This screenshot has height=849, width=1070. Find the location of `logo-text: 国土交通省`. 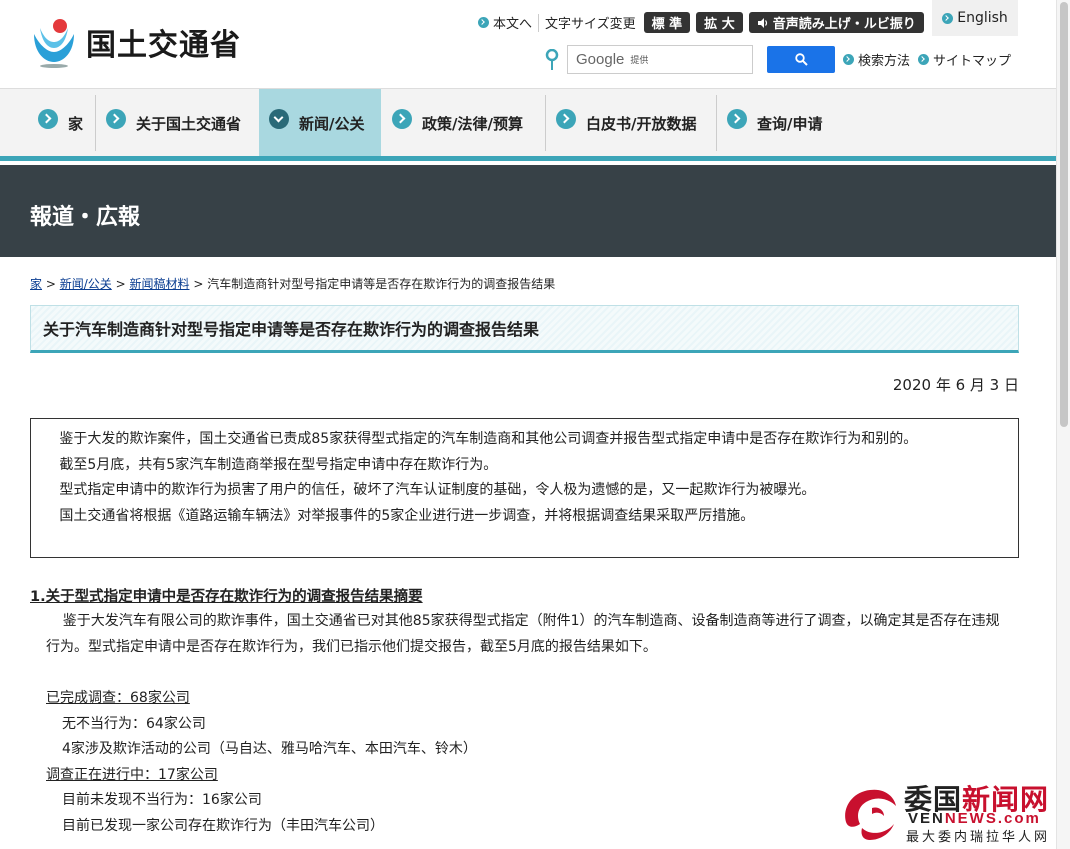

logo-text: 国土交通省 is located at coordinates (163, 45).